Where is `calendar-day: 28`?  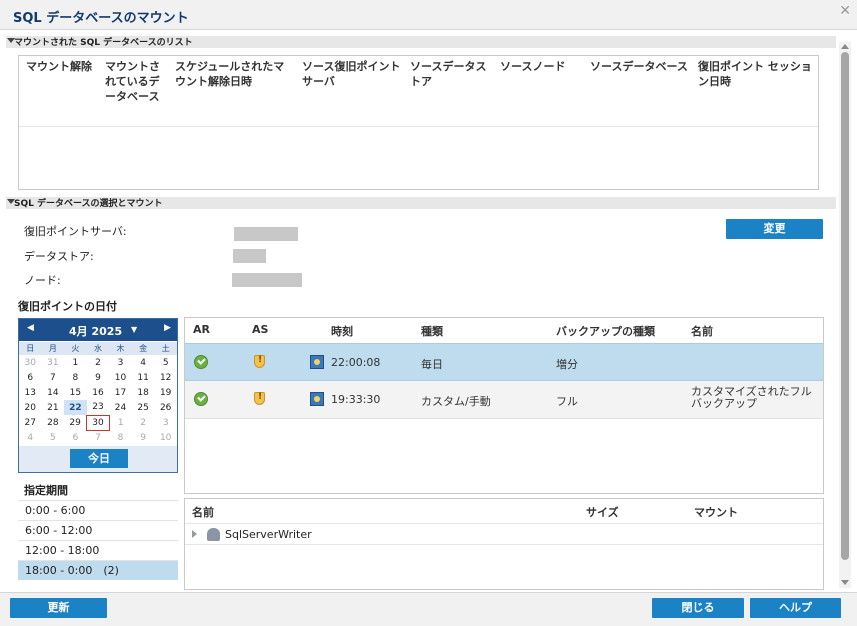 calendar-day: 28 is located at coordinates (53, 422).